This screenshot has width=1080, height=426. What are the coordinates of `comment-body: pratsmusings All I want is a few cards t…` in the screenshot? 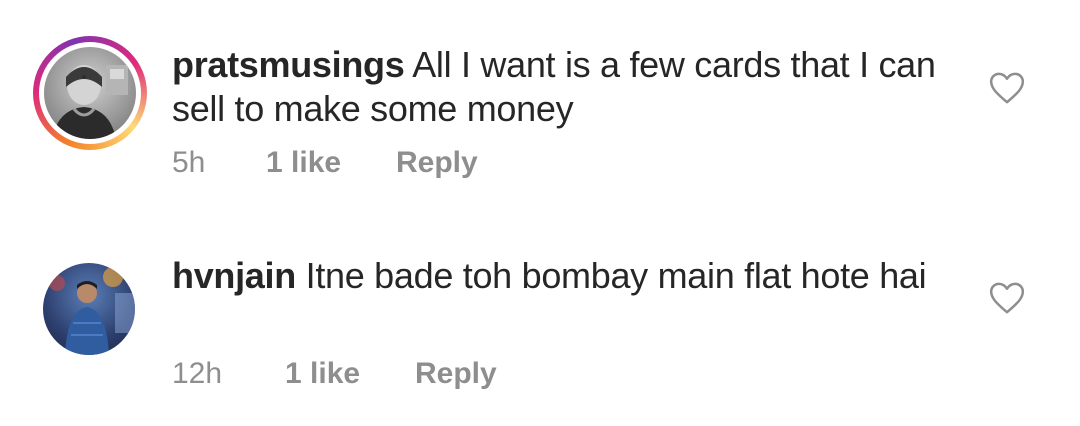 It's located at (562, 87).